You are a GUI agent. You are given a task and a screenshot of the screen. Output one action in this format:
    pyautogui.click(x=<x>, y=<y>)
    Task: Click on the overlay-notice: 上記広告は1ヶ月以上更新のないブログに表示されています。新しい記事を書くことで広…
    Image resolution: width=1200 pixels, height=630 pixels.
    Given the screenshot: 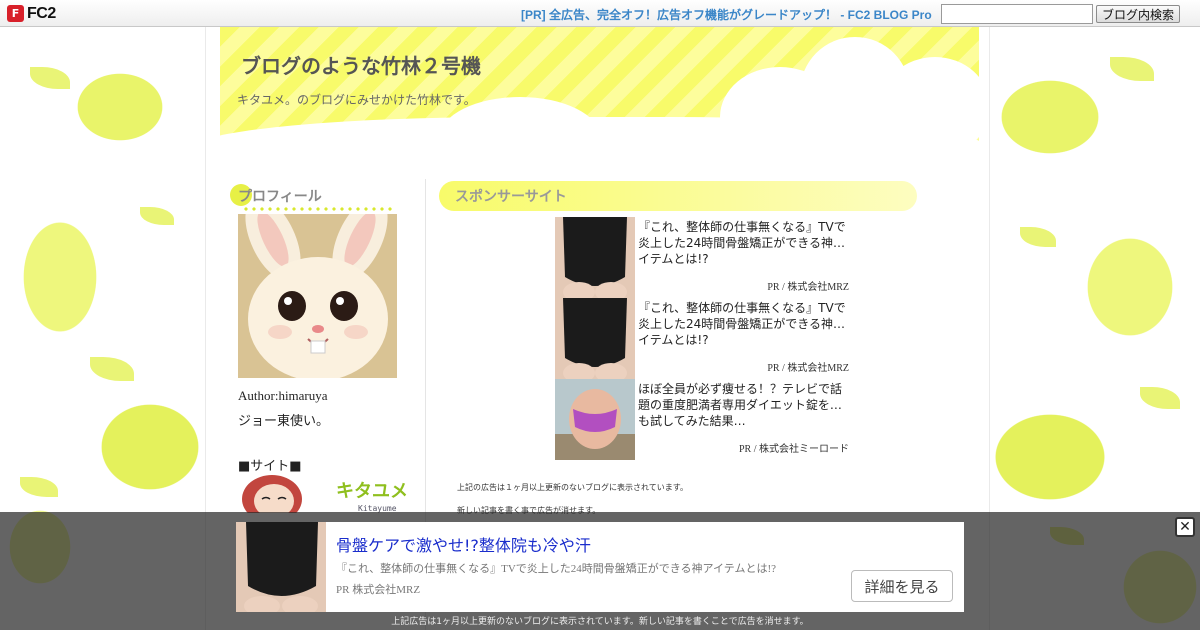 What is the action you would take?
    pyautogui.click(x=600, y=622)
    